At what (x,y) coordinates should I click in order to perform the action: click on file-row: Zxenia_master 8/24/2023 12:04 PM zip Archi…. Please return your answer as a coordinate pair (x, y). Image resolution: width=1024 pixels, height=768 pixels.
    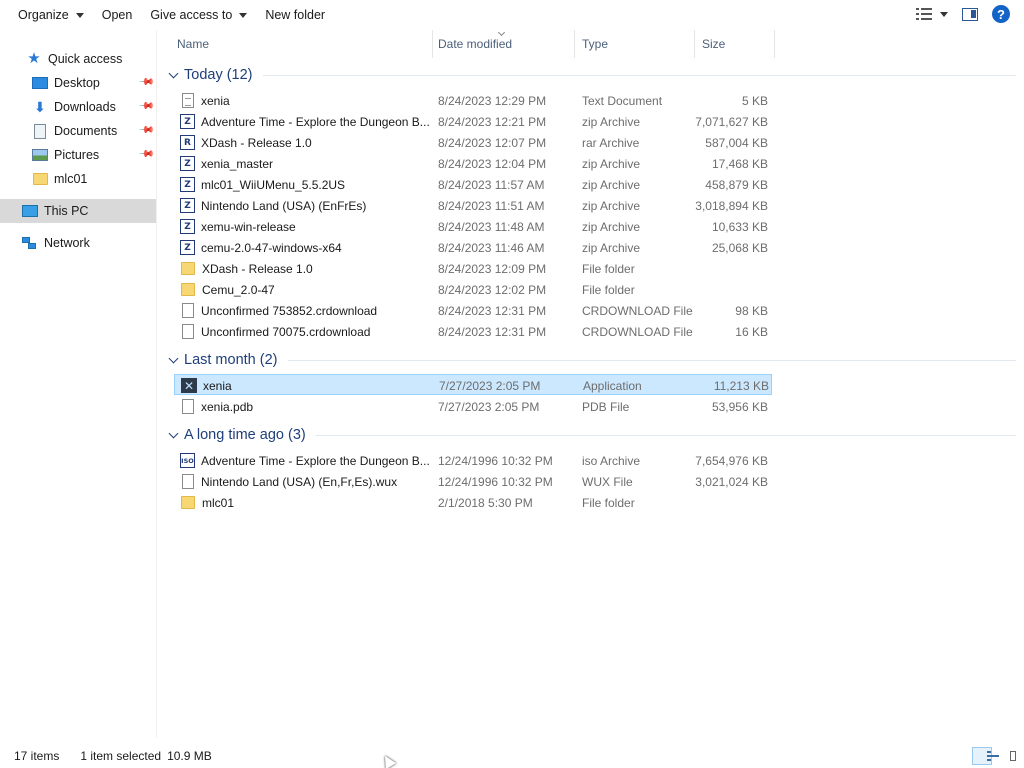
    Looking at the image, I should click on (473, 163).